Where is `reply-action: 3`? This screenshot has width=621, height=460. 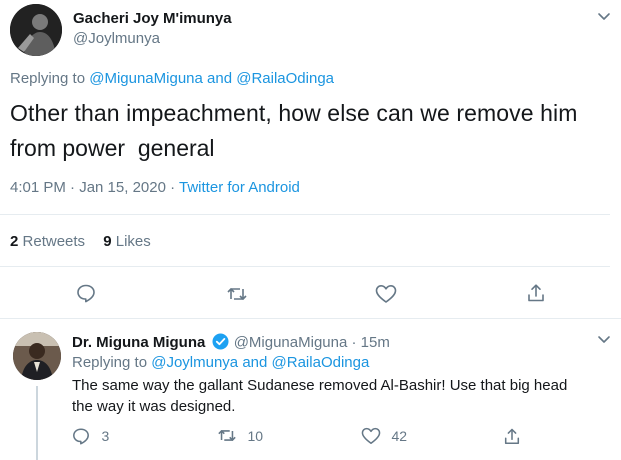
reply-action: 3 is located at coordinates (90, 437).